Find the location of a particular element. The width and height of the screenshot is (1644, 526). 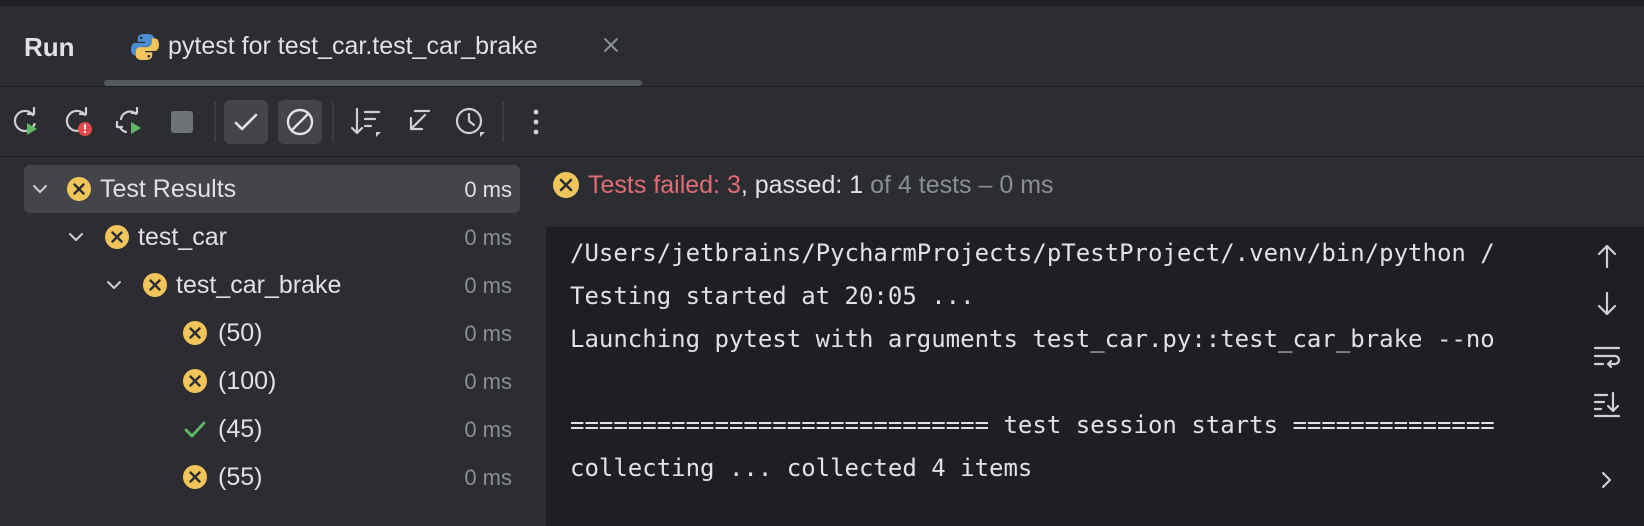

tree-row-label: test_car_brake is located at coordinates (259, 285).